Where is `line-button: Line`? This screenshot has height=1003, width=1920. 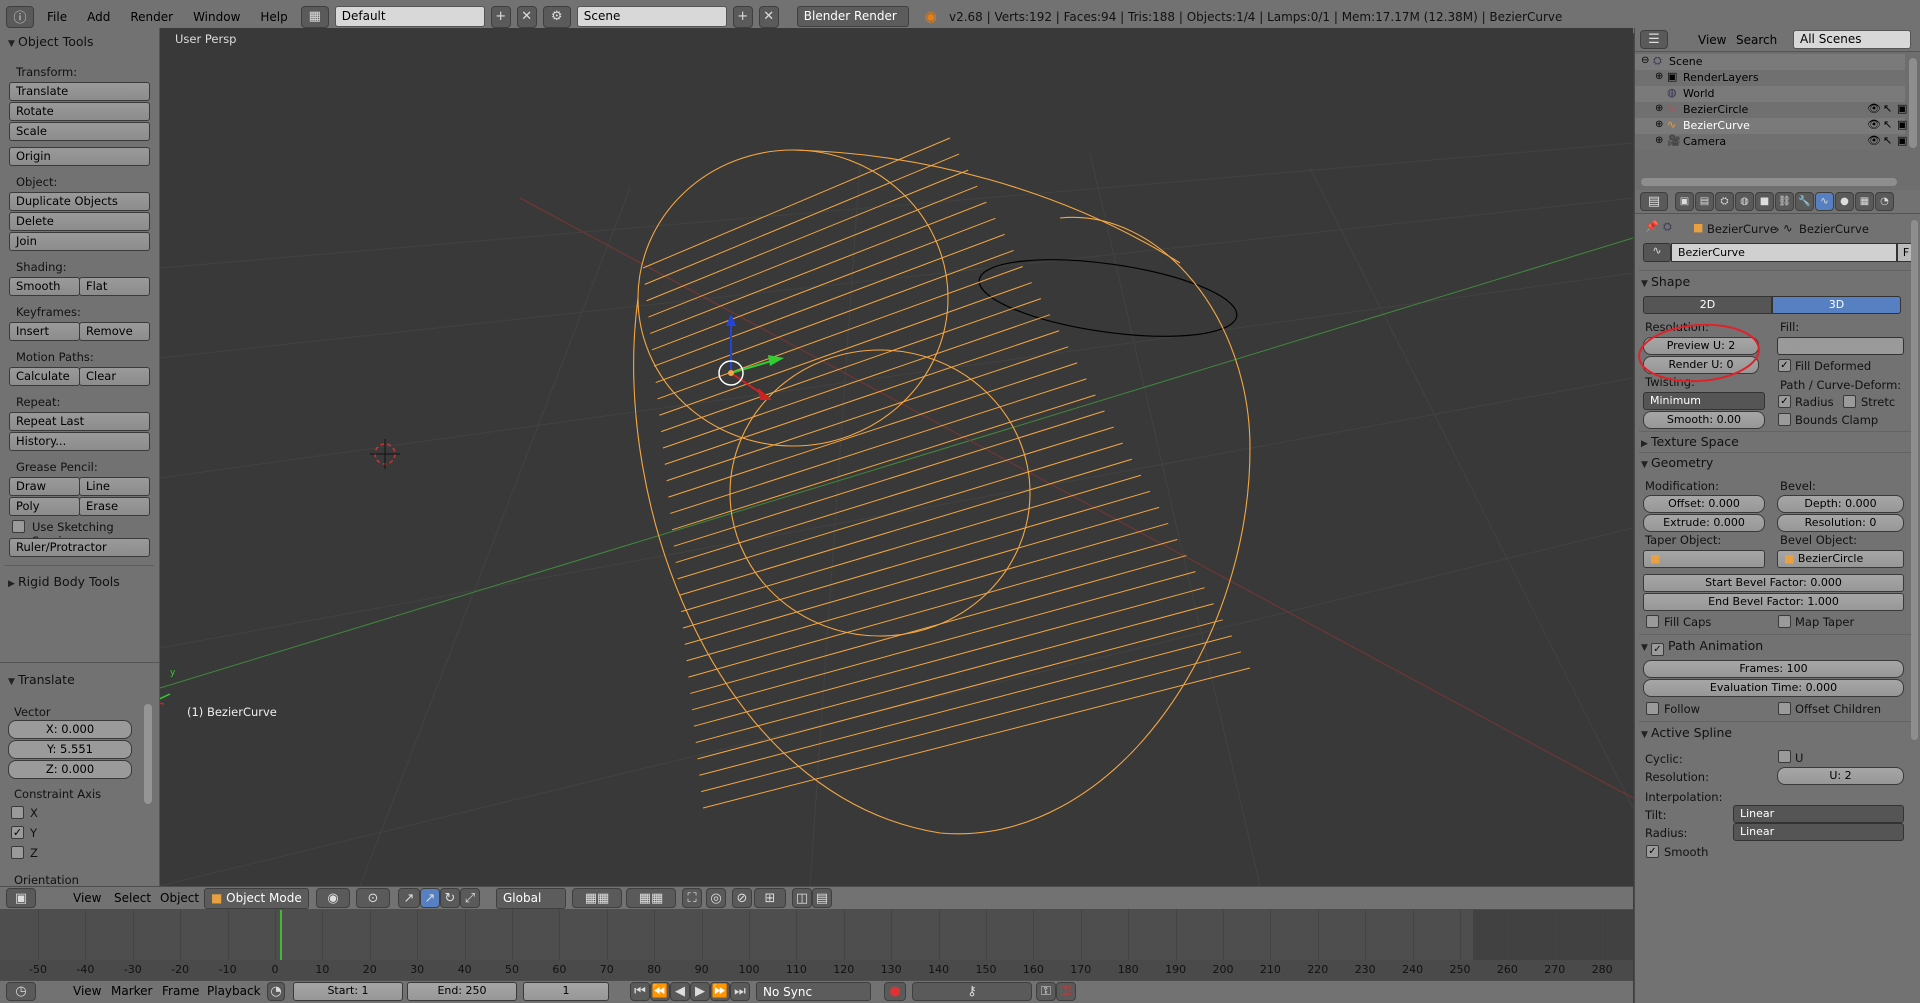
line-button: Line is located at coordinates (114, 486).